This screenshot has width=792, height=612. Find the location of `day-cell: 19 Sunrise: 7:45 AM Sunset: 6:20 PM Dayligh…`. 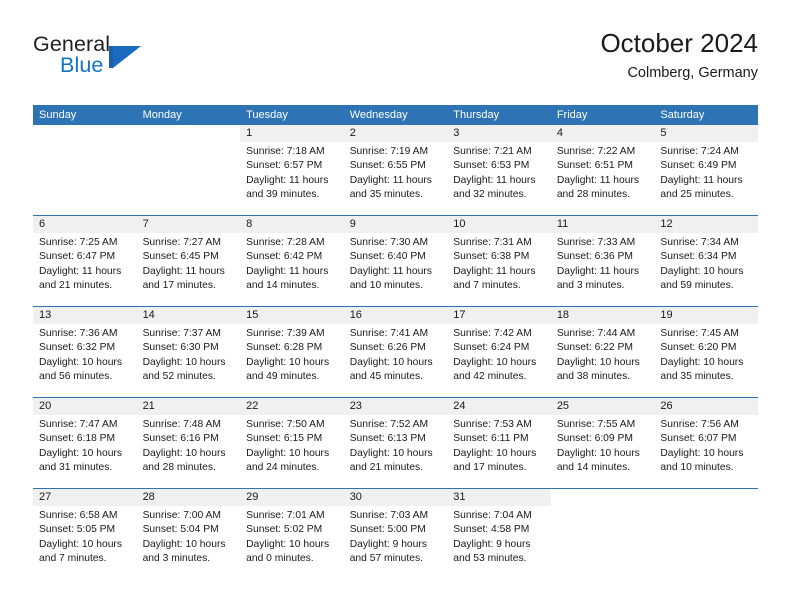

day-cell: 19 Sunrise: 7:45 AM Sunset: 6:20 PM Dayligh… is located at coordinates (706, 352).